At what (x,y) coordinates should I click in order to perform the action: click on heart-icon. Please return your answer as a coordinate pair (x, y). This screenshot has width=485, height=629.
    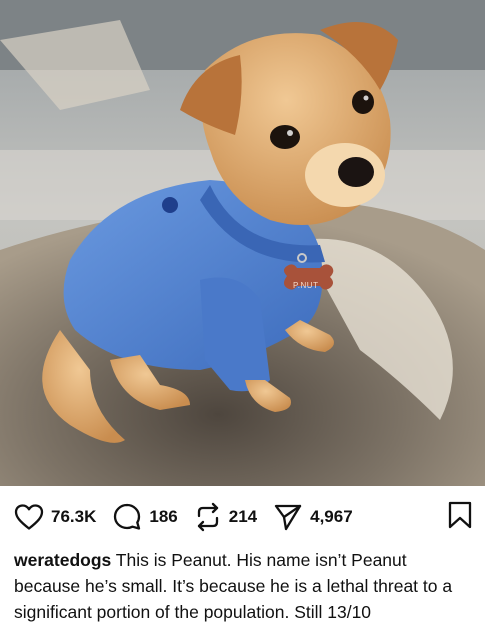
    Looking at the image, I should click on (29, 517).